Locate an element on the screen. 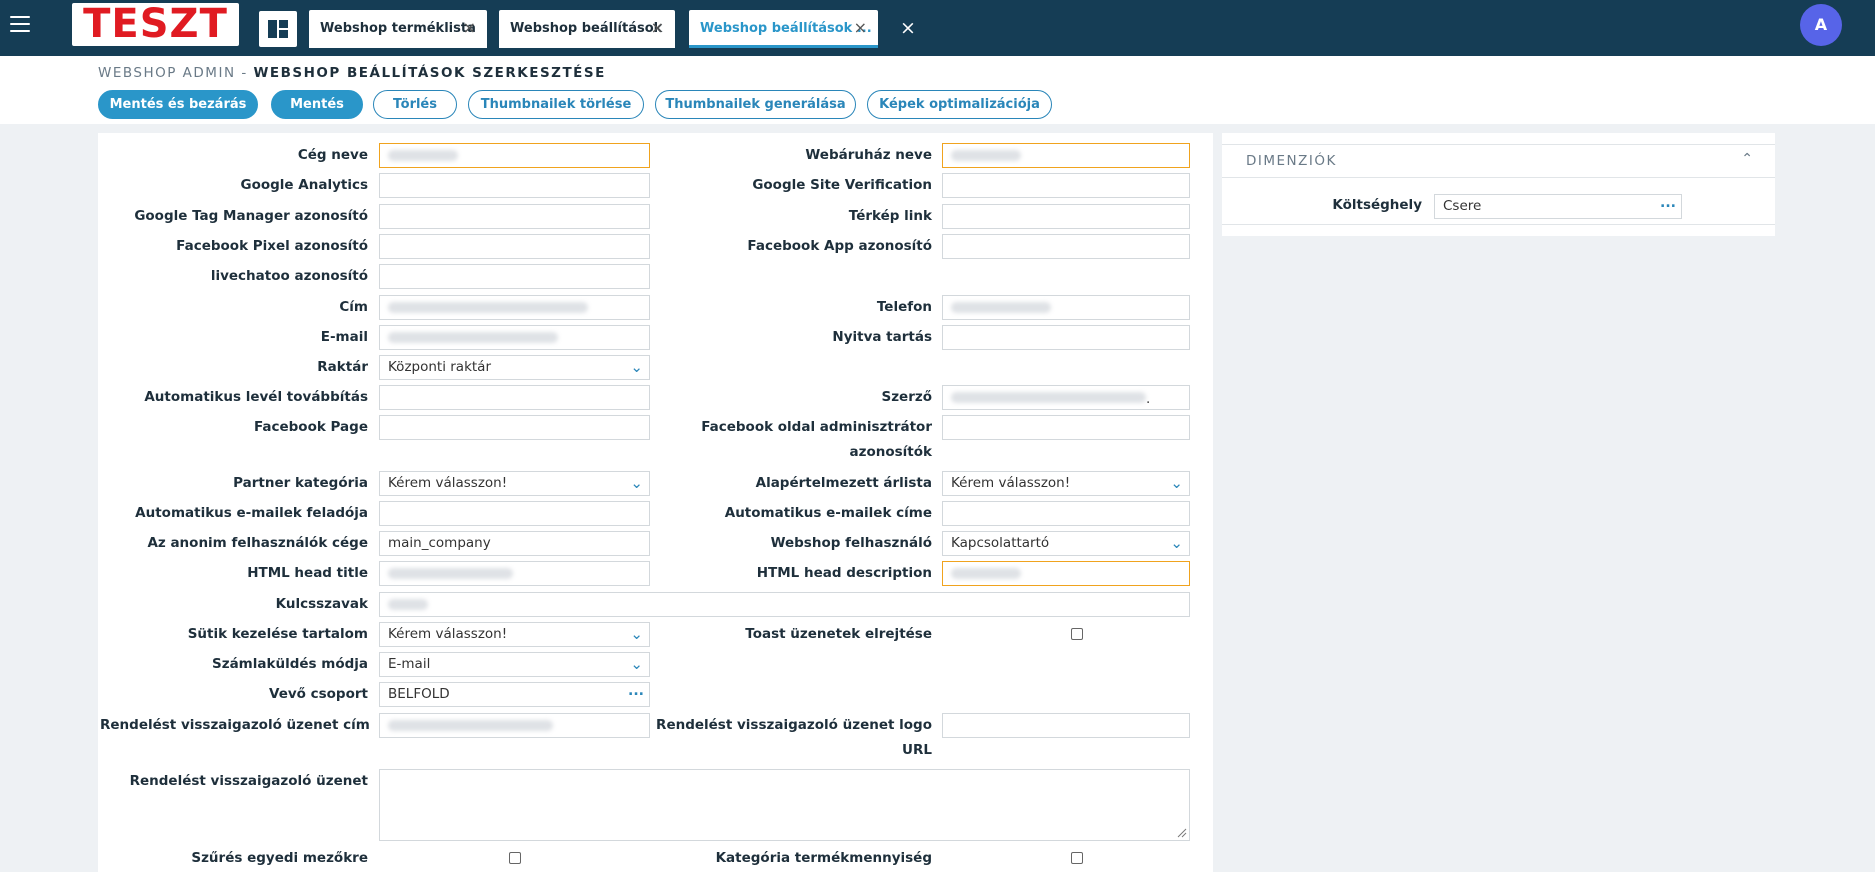 This screenshot has width=1875, height=872. tab-webshop-product-list: Webshop terméklista × is located at coordinates (398, 29).